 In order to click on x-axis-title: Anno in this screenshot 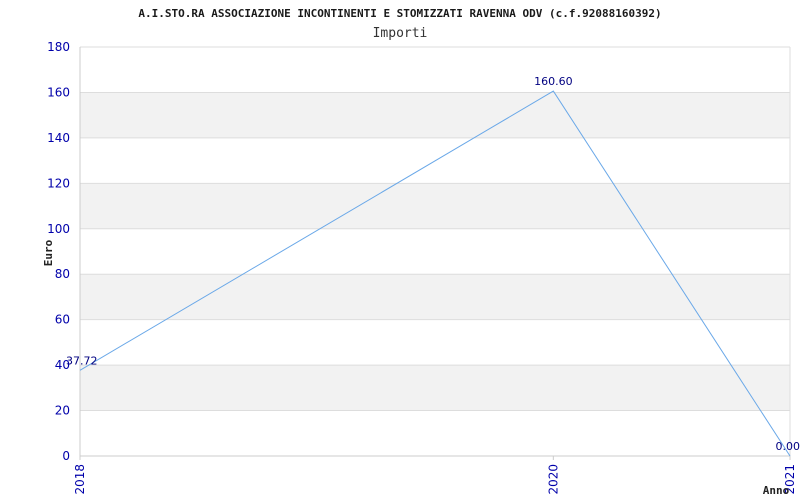, I will do `click(776, 490)`.